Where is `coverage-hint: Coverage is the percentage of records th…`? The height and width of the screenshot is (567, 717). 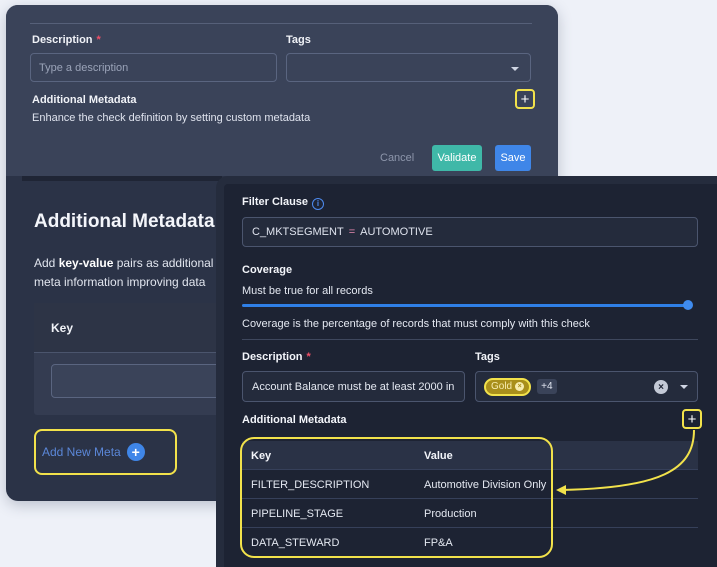
coverage-hint: Coverage is the percentage of records th… is located at coordinates (416, 324).